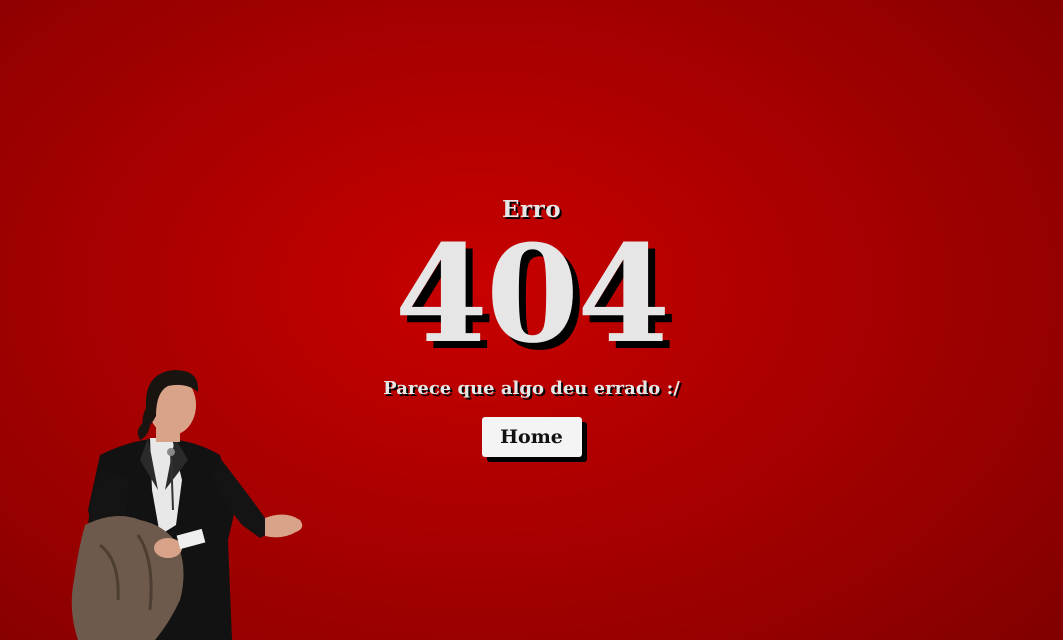  I want to click on home-button: Home, so click(531, 437).